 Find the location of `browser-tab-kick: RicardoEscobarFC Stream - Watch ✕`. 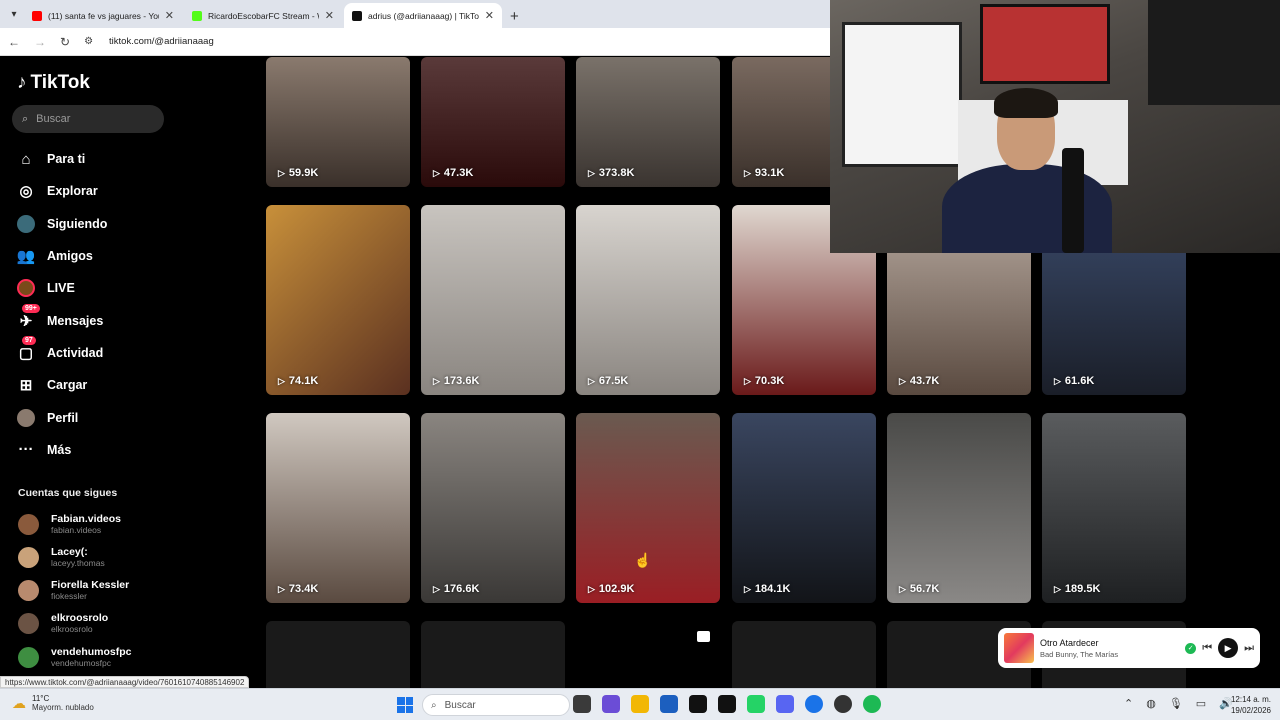

browser-tab-kick: RicardoEscobarFC Stream - Watch ✕ is located at coordinates (263, 15).